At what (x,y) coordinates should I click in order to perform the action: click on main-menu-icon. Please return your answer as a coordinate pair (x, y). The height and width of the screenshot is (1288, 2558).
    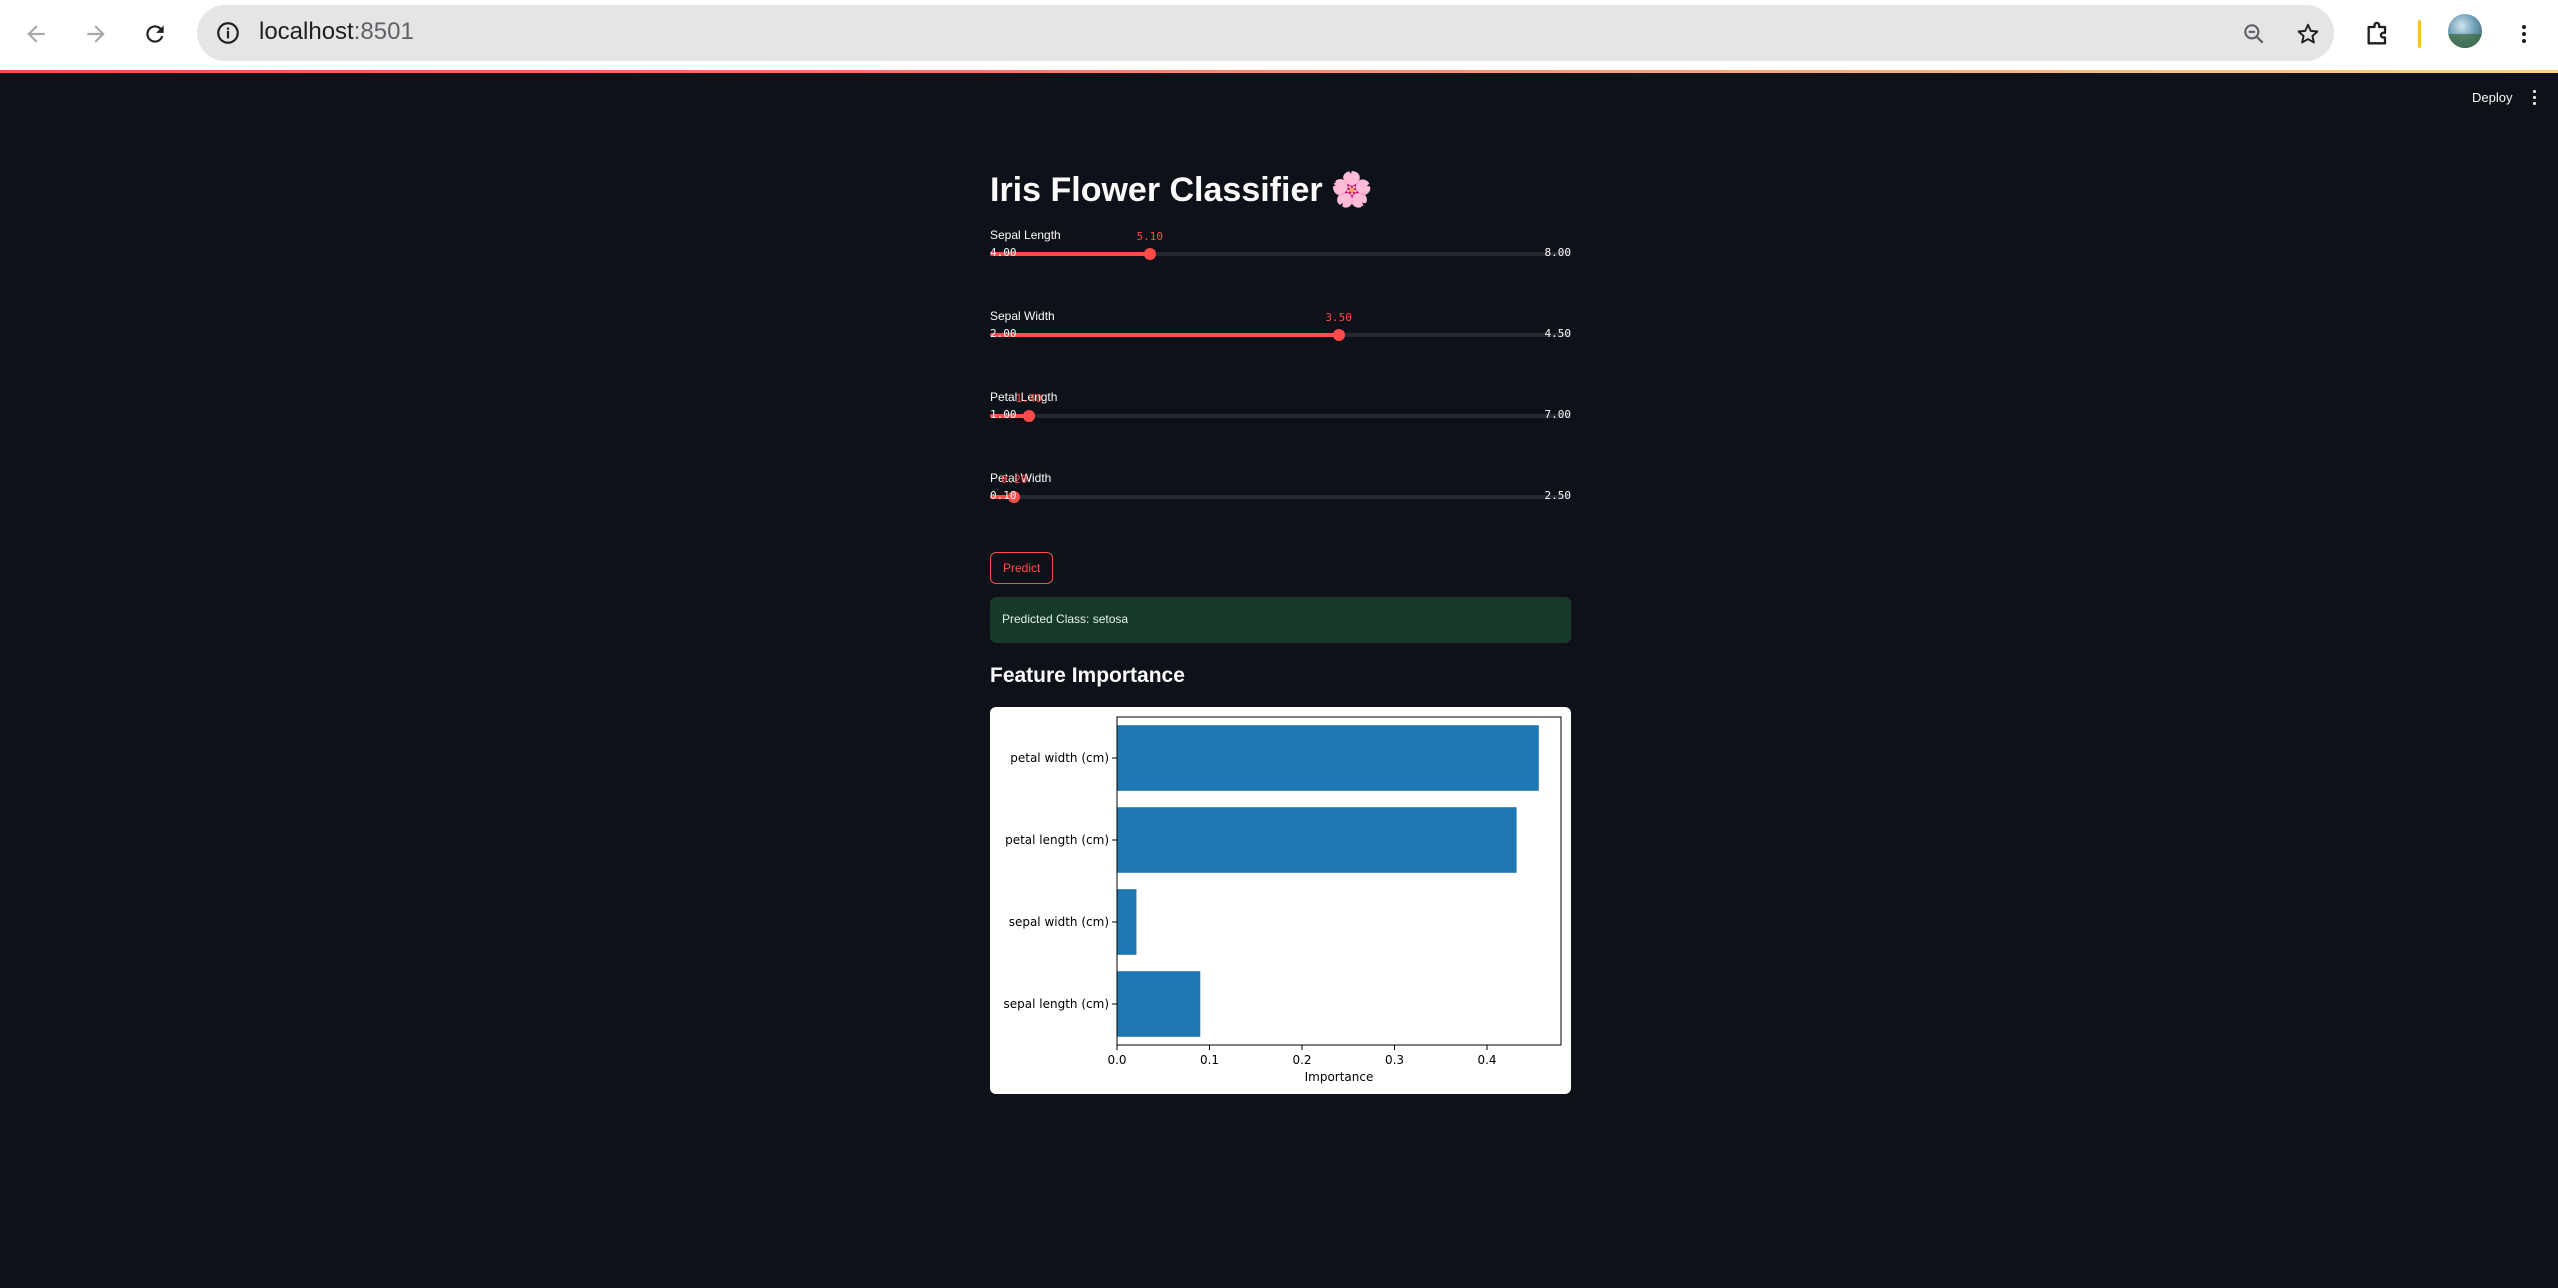
    Looking at the image, I should click on (2534, 97).